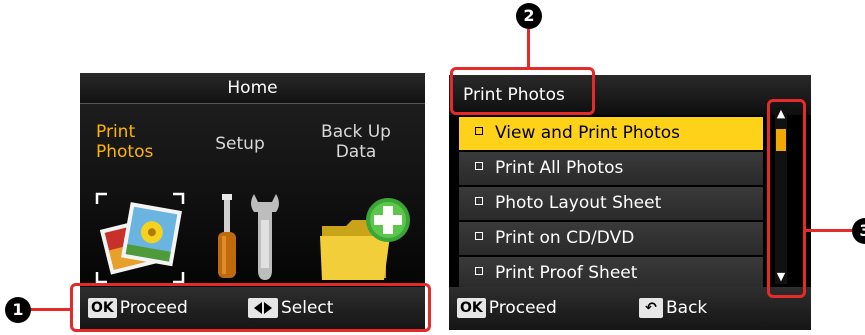 The width and height of the screenshot is (865, 335). I want to click on callout-box-footer-hints, so click(250, 307).